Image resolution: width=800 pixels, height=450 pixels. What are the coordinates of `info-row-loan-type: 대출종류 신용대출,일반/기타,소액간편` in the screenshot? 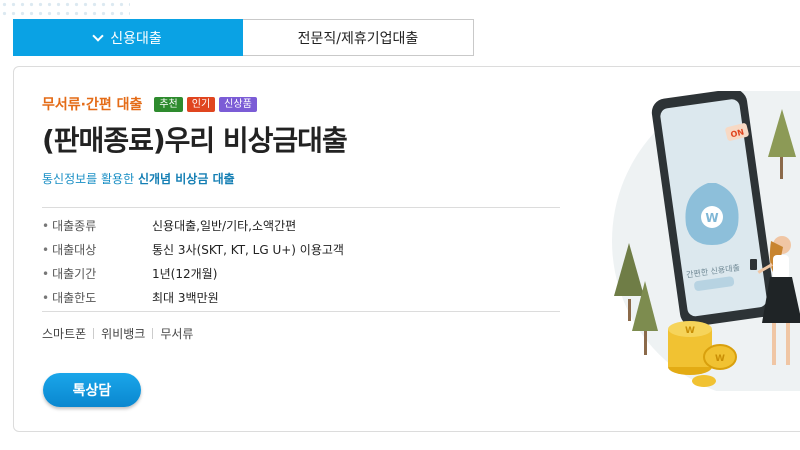 It's located at (301, 225).